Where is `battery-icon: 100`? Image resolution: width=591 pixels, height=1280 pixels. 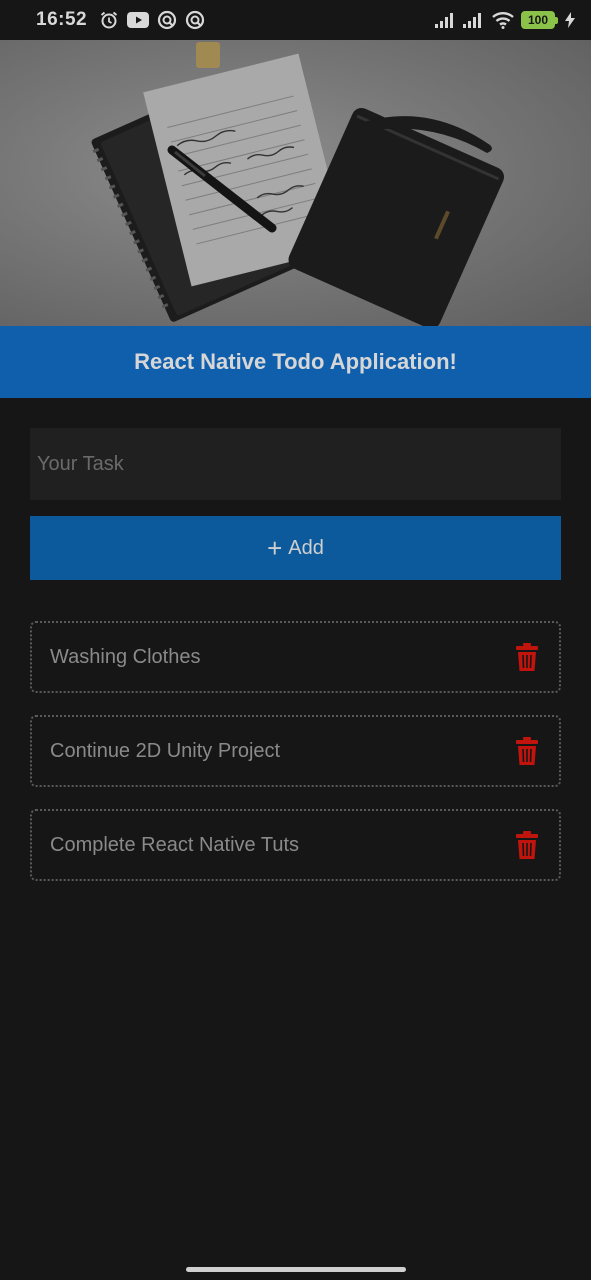 battery-icon: 100 is located at coordinates (539, 20).